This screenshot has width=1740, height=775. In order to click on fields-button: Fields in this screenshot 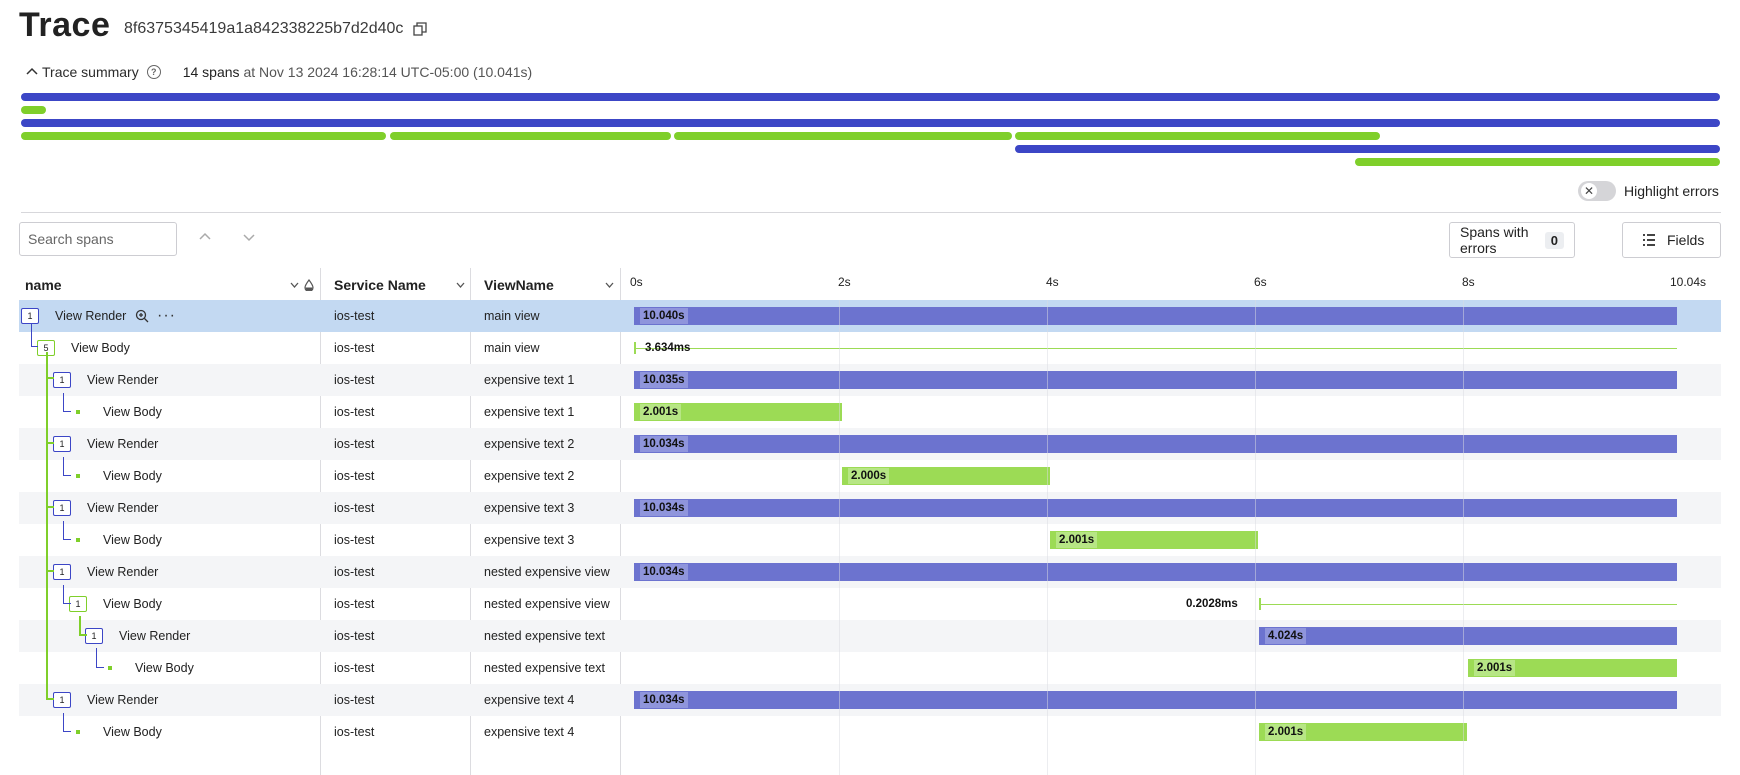, I will do `click(1671, 240)`.